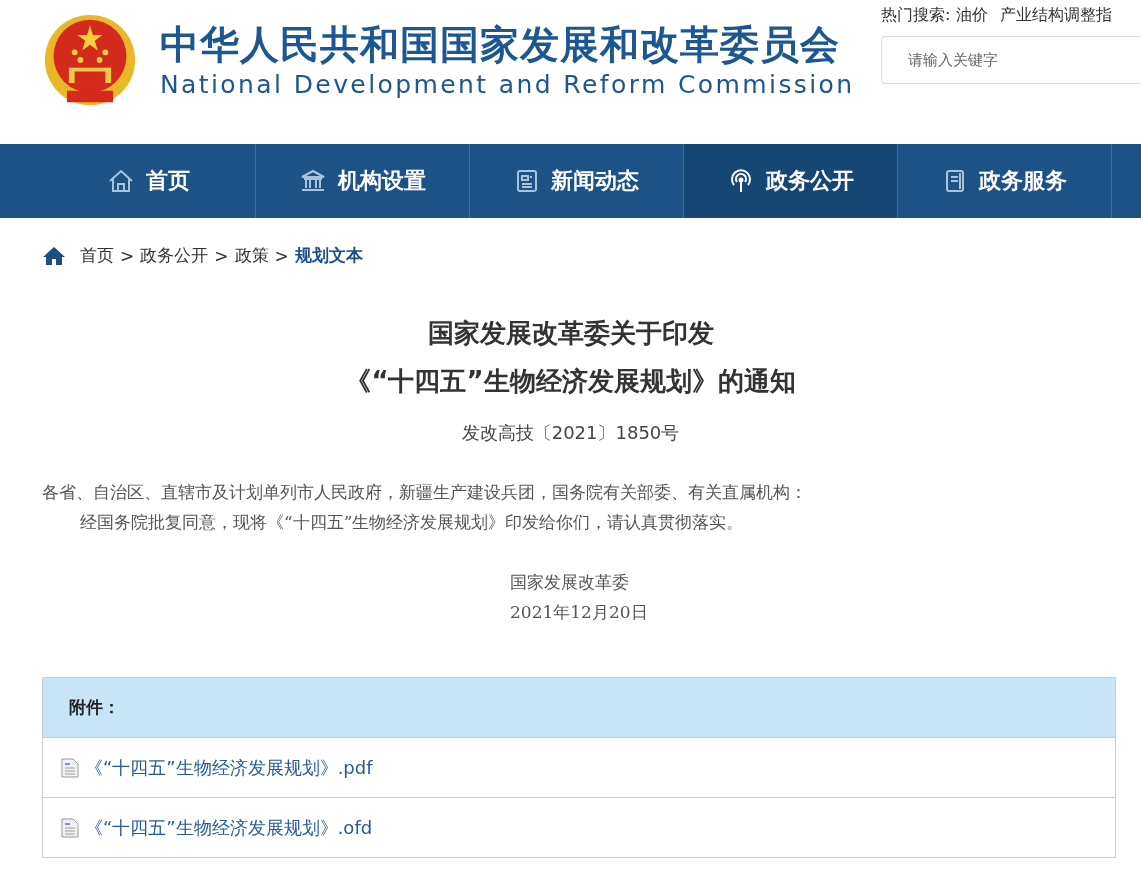  Describe the element at coordinates (425, 492) in the screenshot. I see `addressee-text: 各省、自治区、直辖市及计划单列市人民政府，新疆生产建设兵团，国务院有关部委、有关直属机构：` at that location.